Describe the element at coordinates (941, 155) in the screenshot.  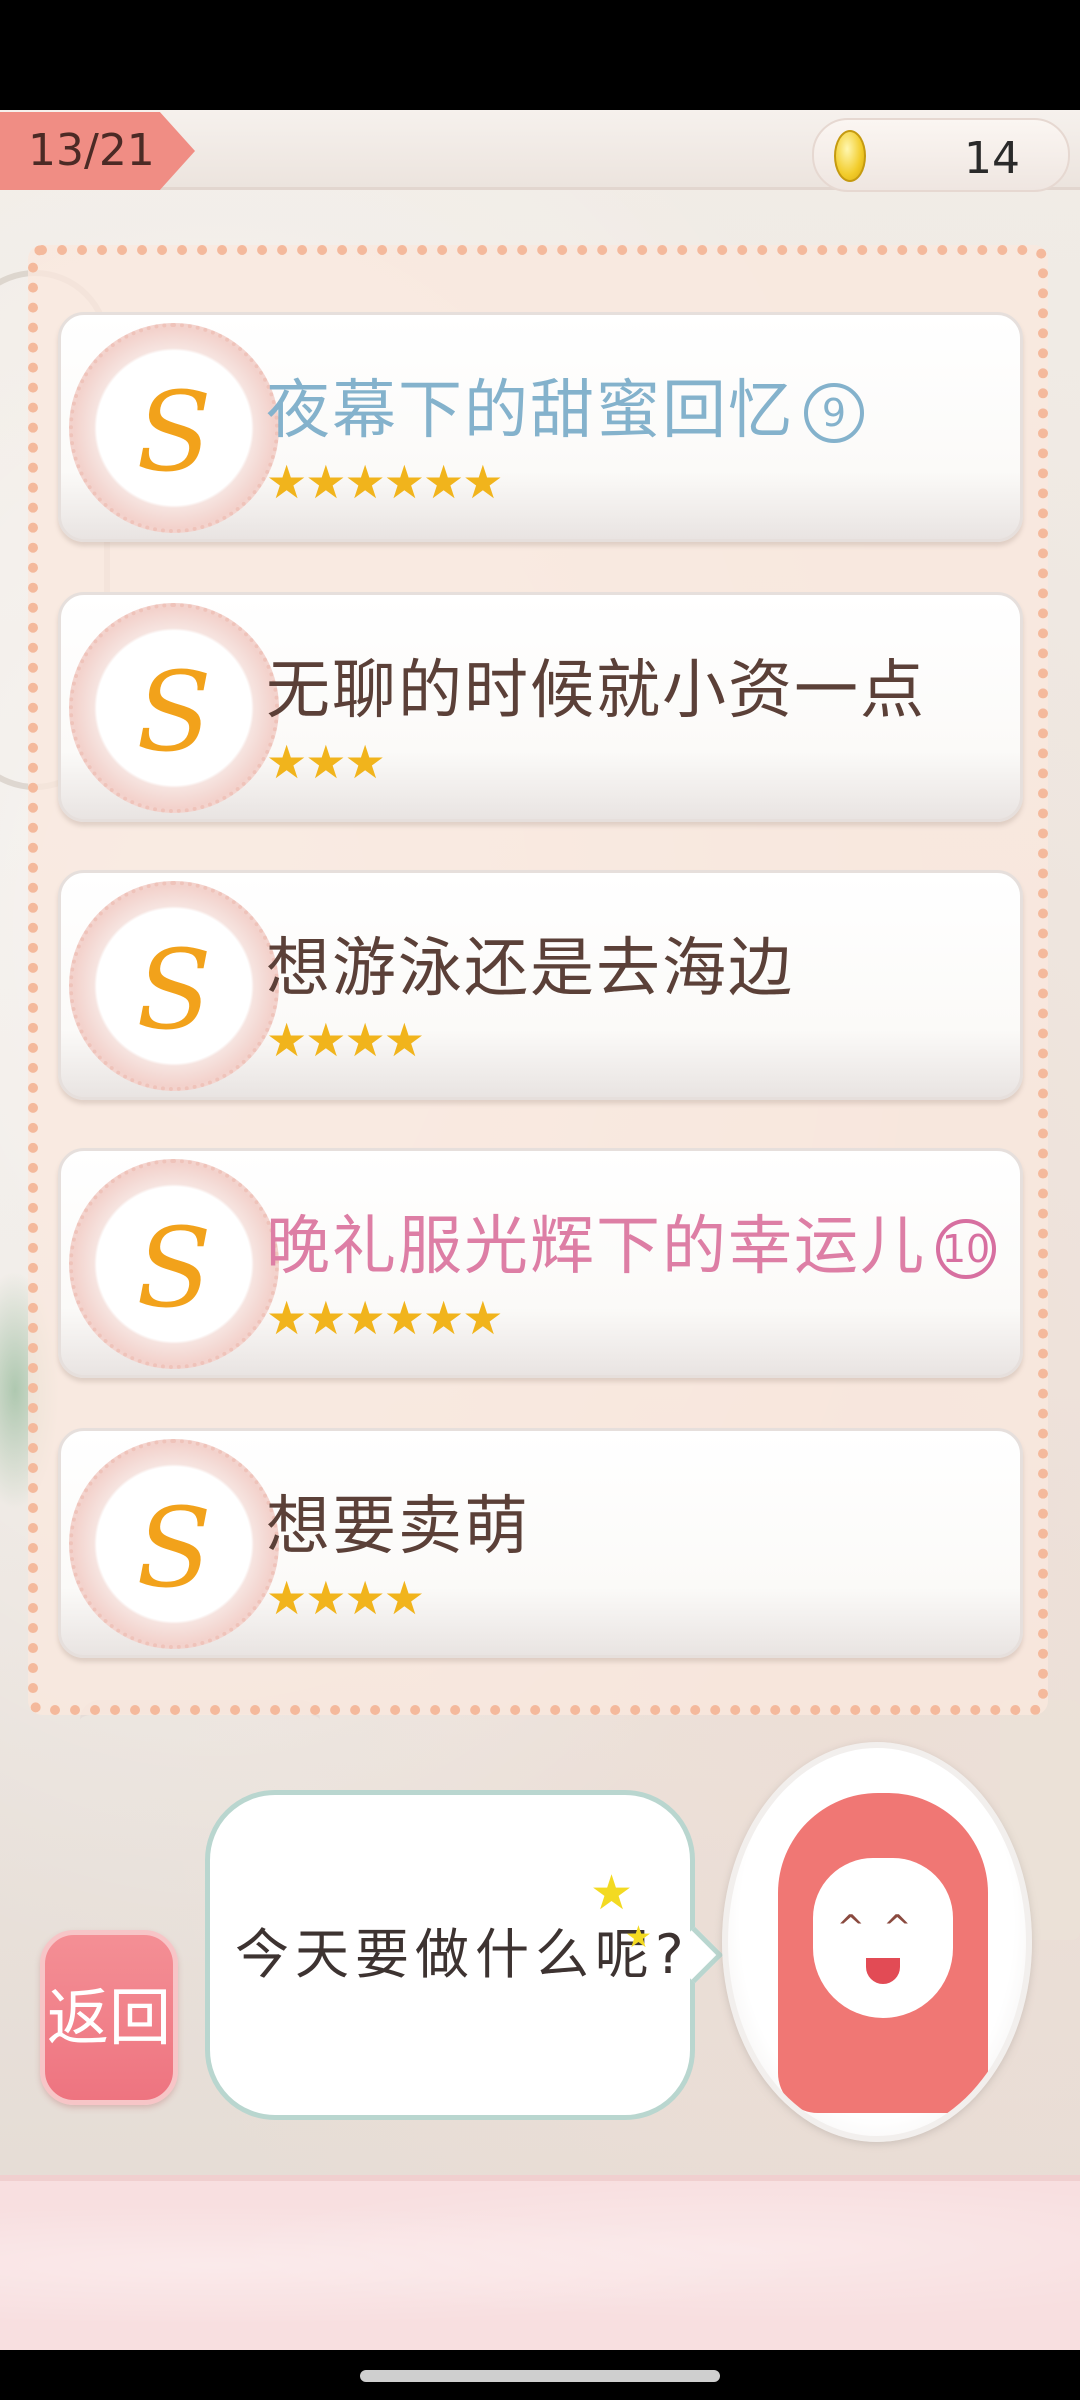
I see `coin-counter: 14` at that location.